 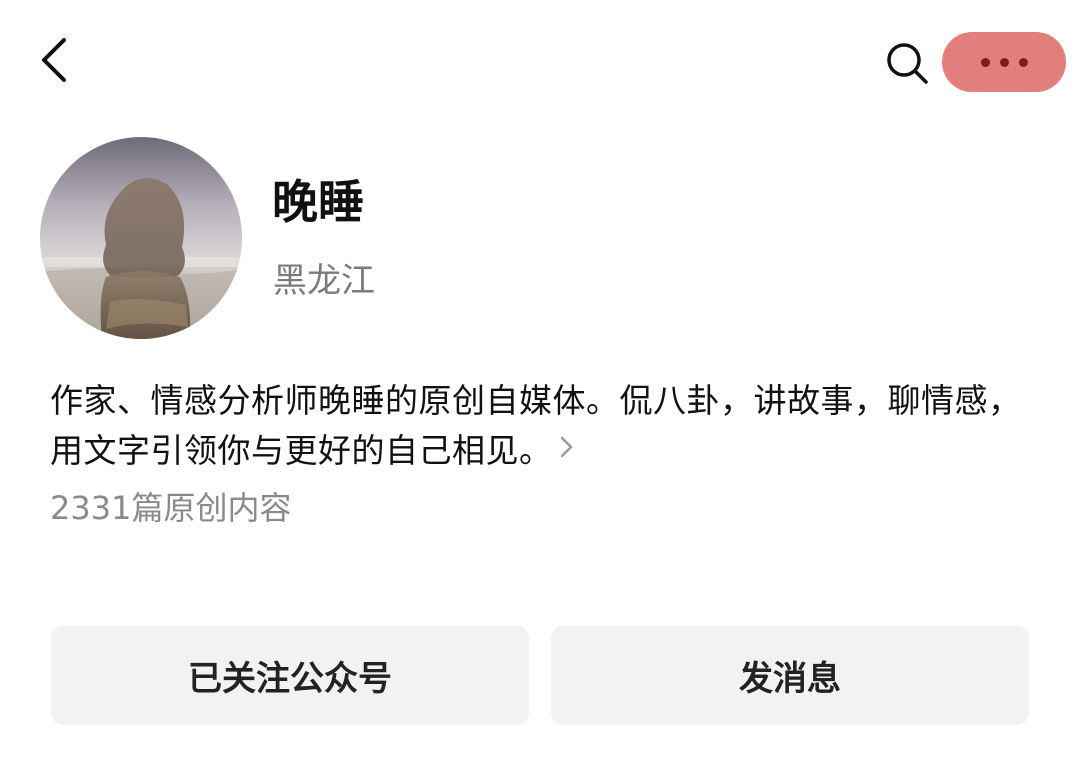 I want to click on chevron-left-icon, so click(x=56, y=60).